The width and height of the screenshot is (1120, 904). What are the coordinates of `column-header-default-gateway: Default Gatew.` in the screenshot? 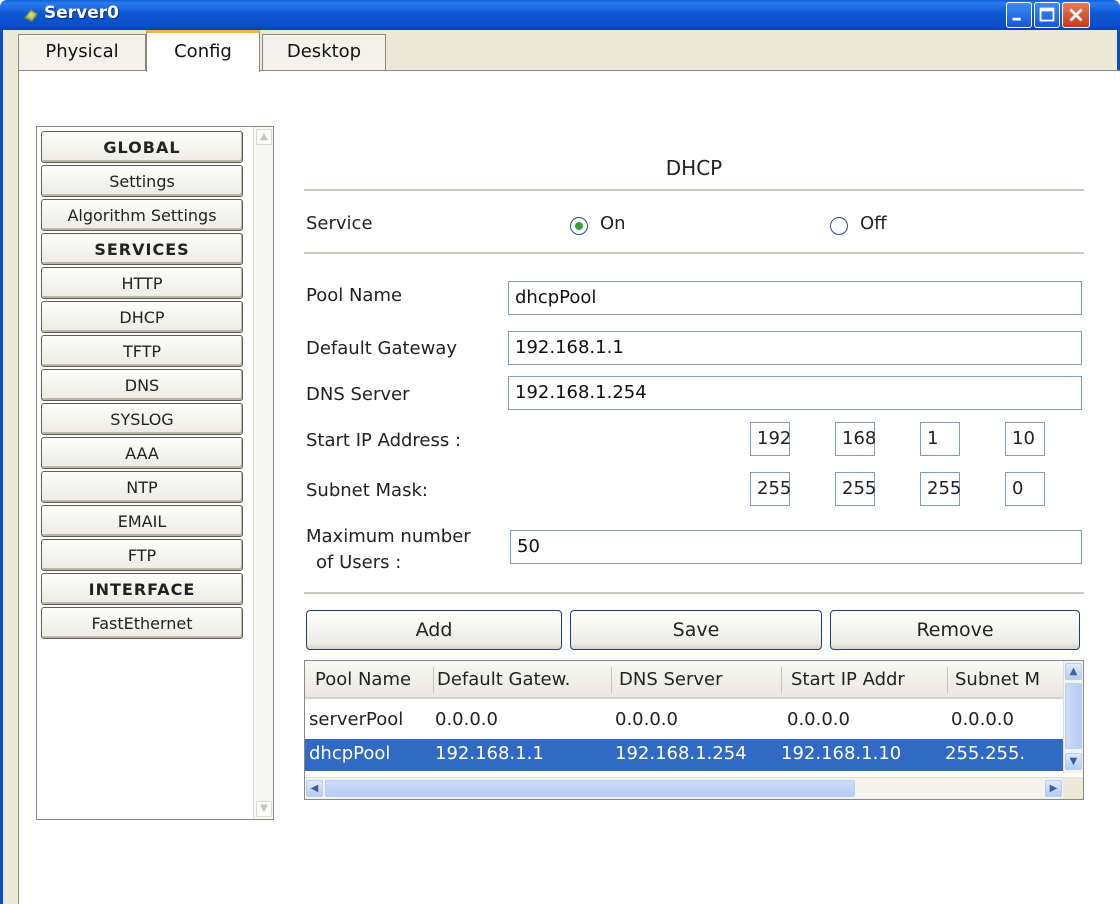 It's located at (523, 679).